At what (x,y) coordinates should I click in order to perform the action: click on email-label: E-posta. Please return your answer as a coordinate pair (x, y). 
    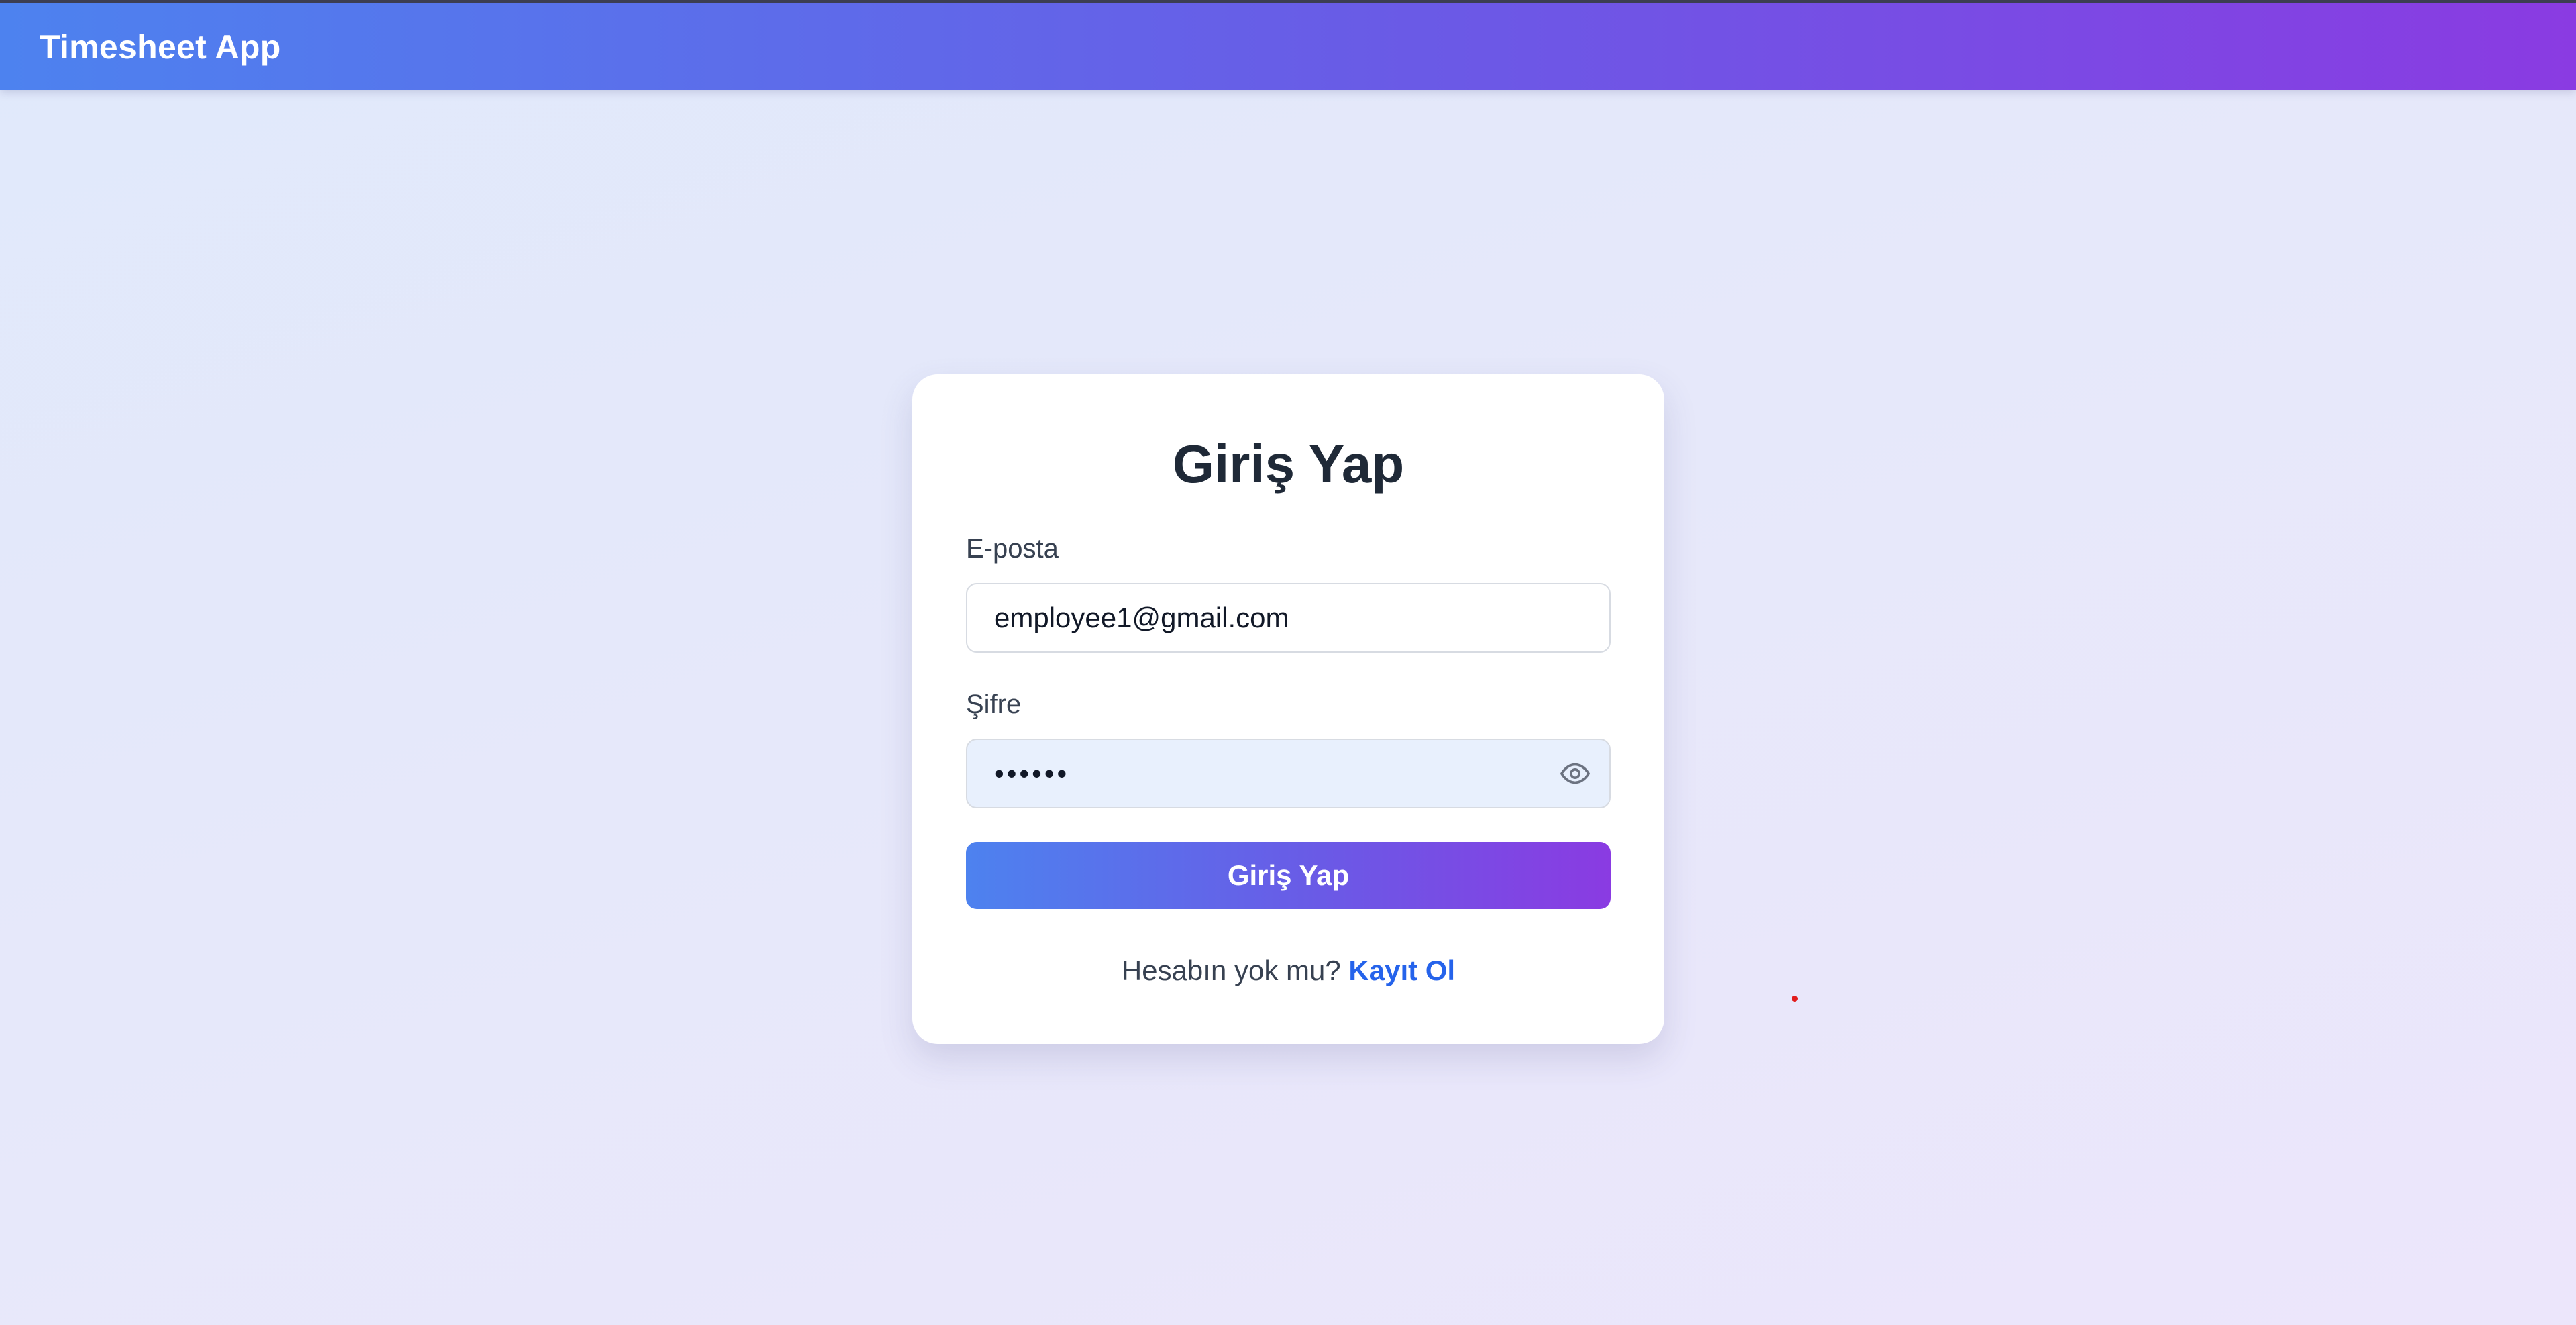
    Looking at the image, I should click on (1012, 549).